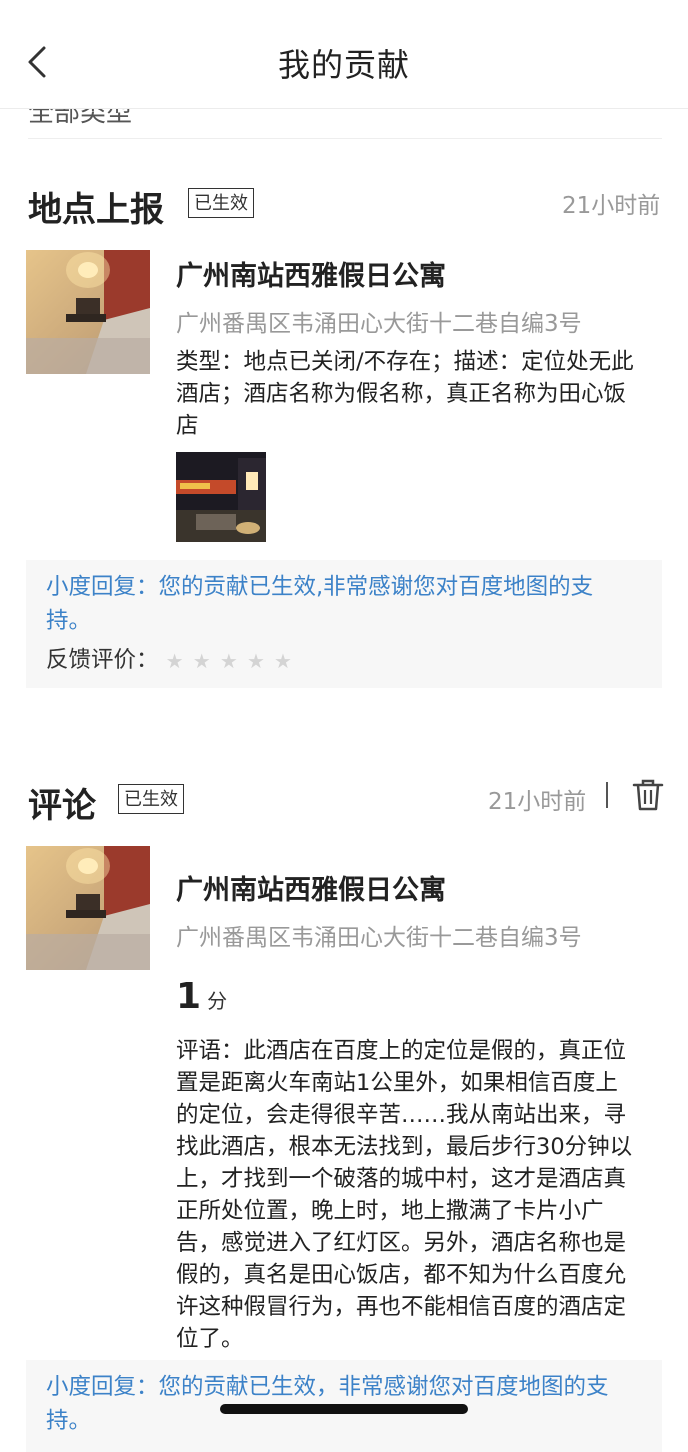 This screenshot has height=1452, width=688. What do you see at coordinates (401, 1115) in the screenshot?
I see `review-line: 的定位，会走得很辛苦……我从南站出来，寻` at bounding box center [401, 1115].